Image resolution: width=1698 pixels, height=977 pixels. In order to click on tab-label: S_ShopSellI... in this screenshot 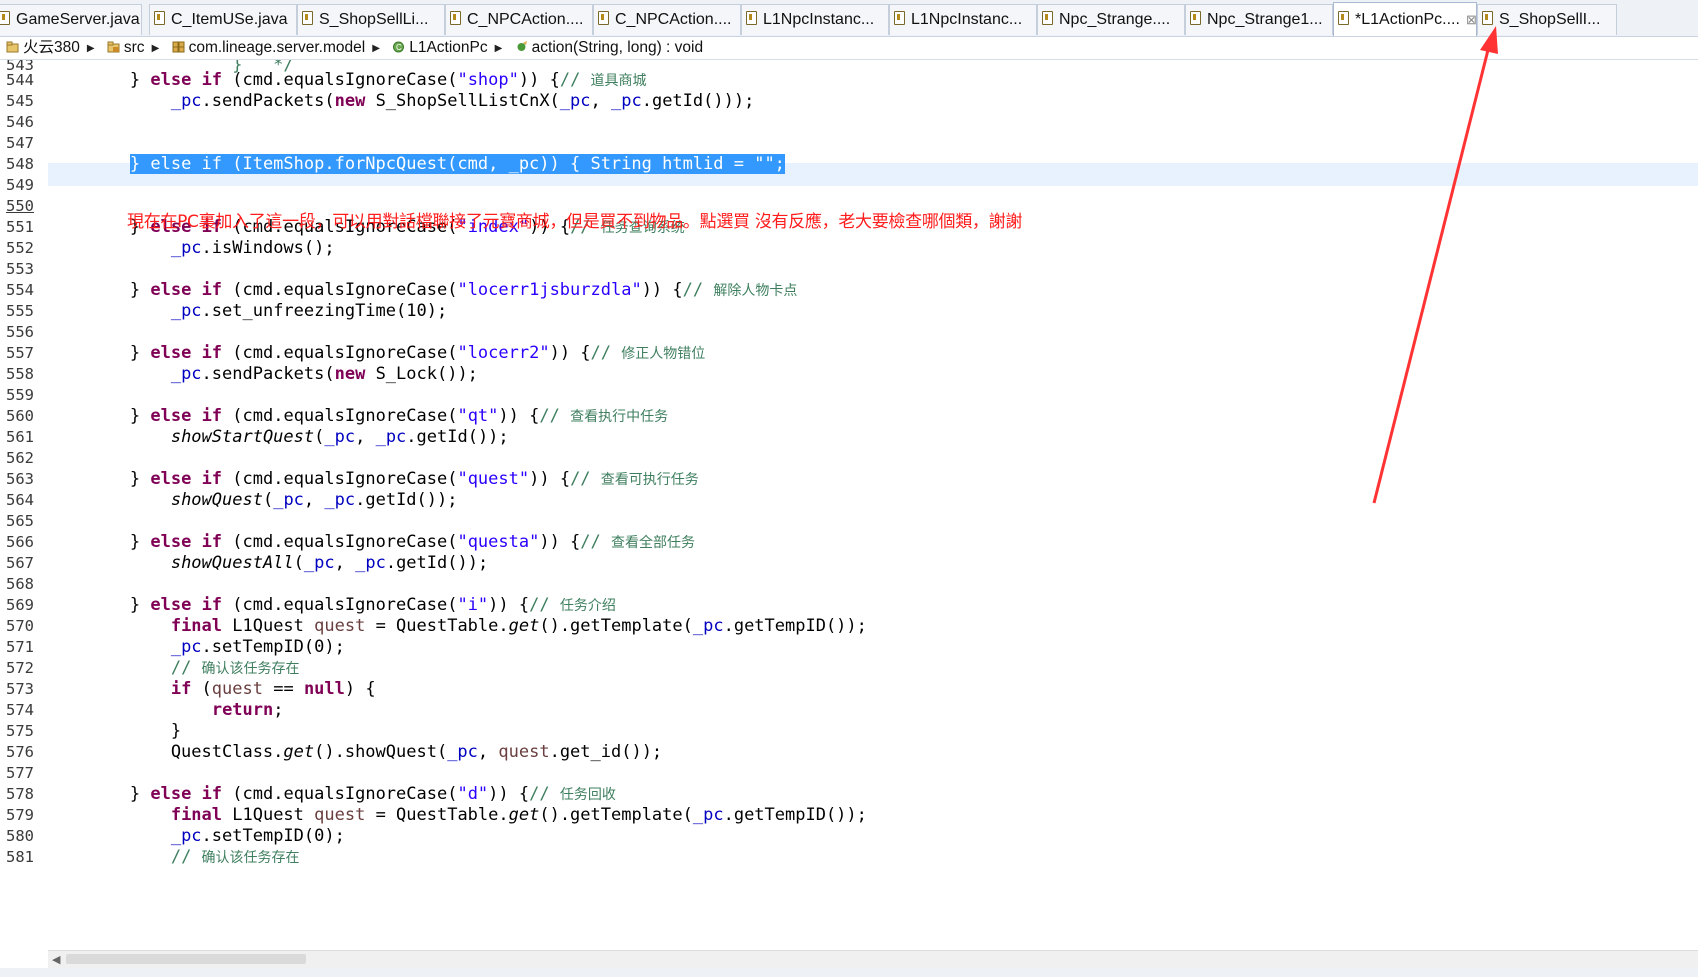, I will do `click(1550, 19)`.